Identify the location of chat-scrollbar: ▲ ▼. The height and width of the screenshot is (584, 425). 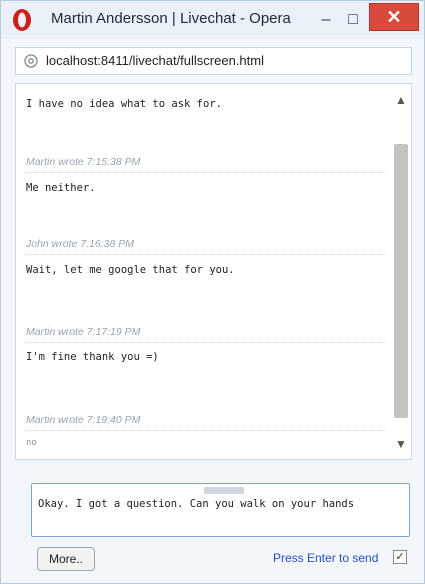
(401, 272).